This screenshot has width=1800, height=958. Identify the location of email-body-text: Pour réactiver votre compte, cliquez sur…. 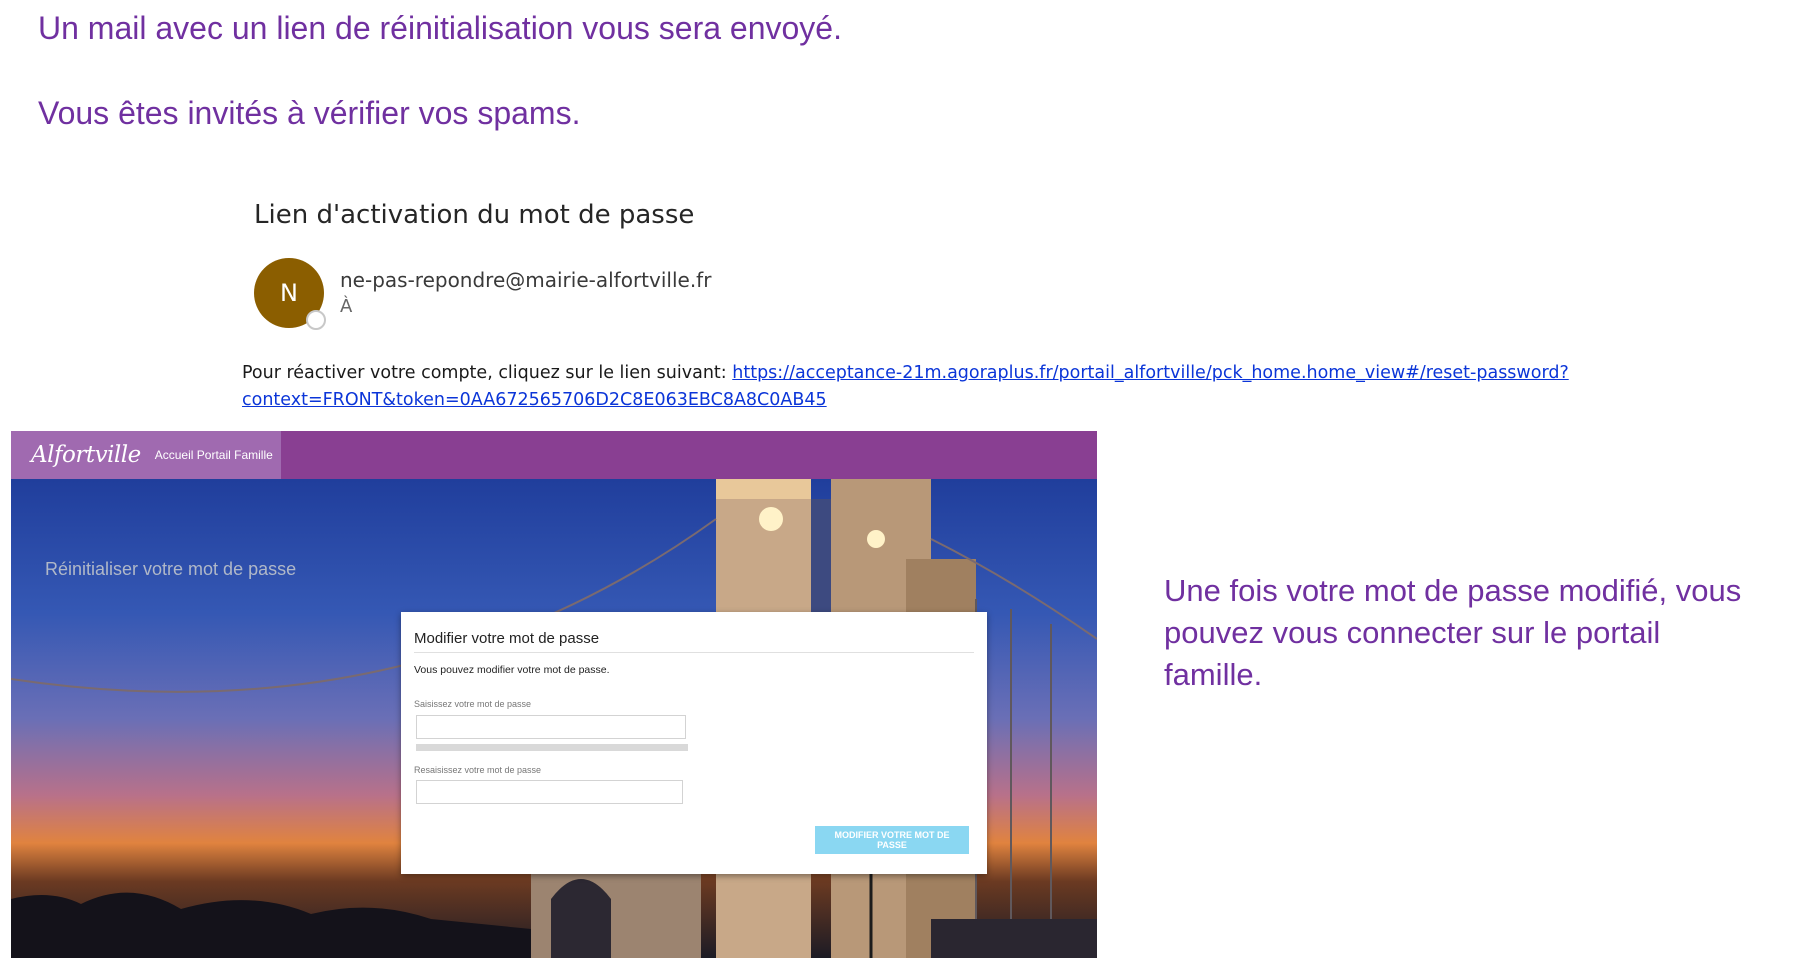
(487, 373).